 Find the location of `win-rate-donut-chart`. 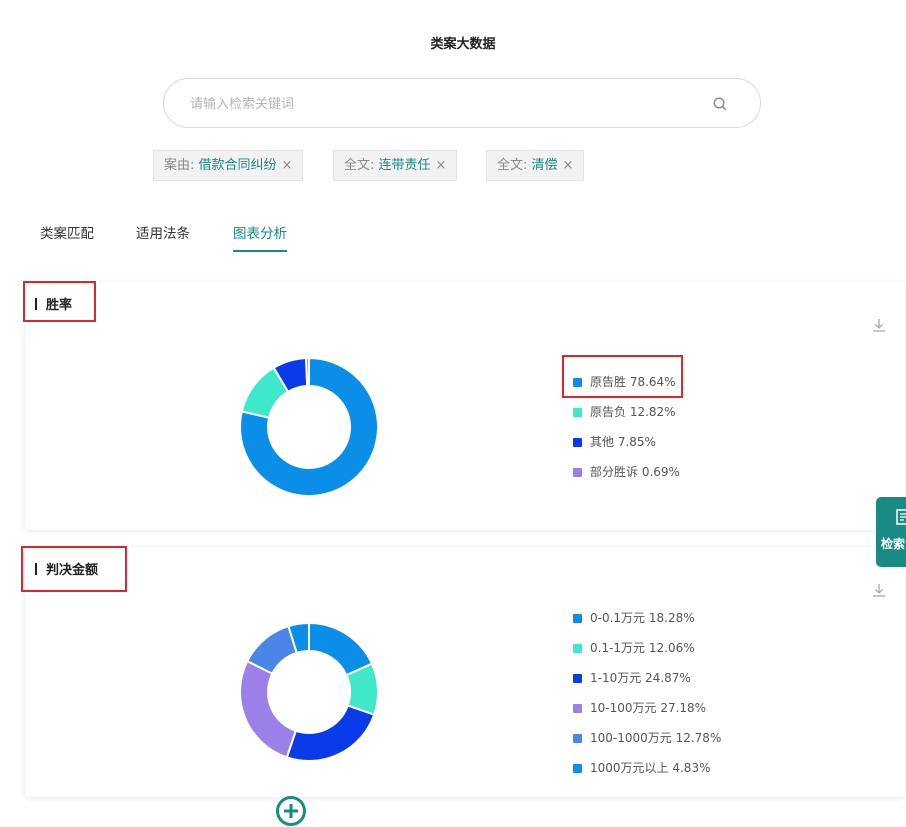

win-rate-donut-chart is located at coordinates (309, 427).